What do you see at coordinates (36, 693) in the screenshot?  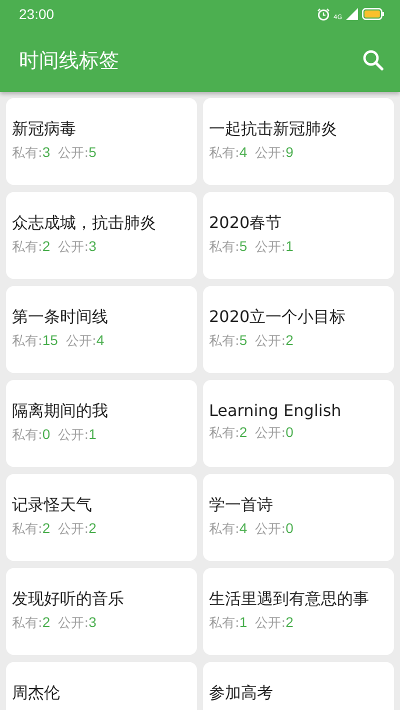 I see `tag-title: 周杰伦` at bounding box center [36, 693].